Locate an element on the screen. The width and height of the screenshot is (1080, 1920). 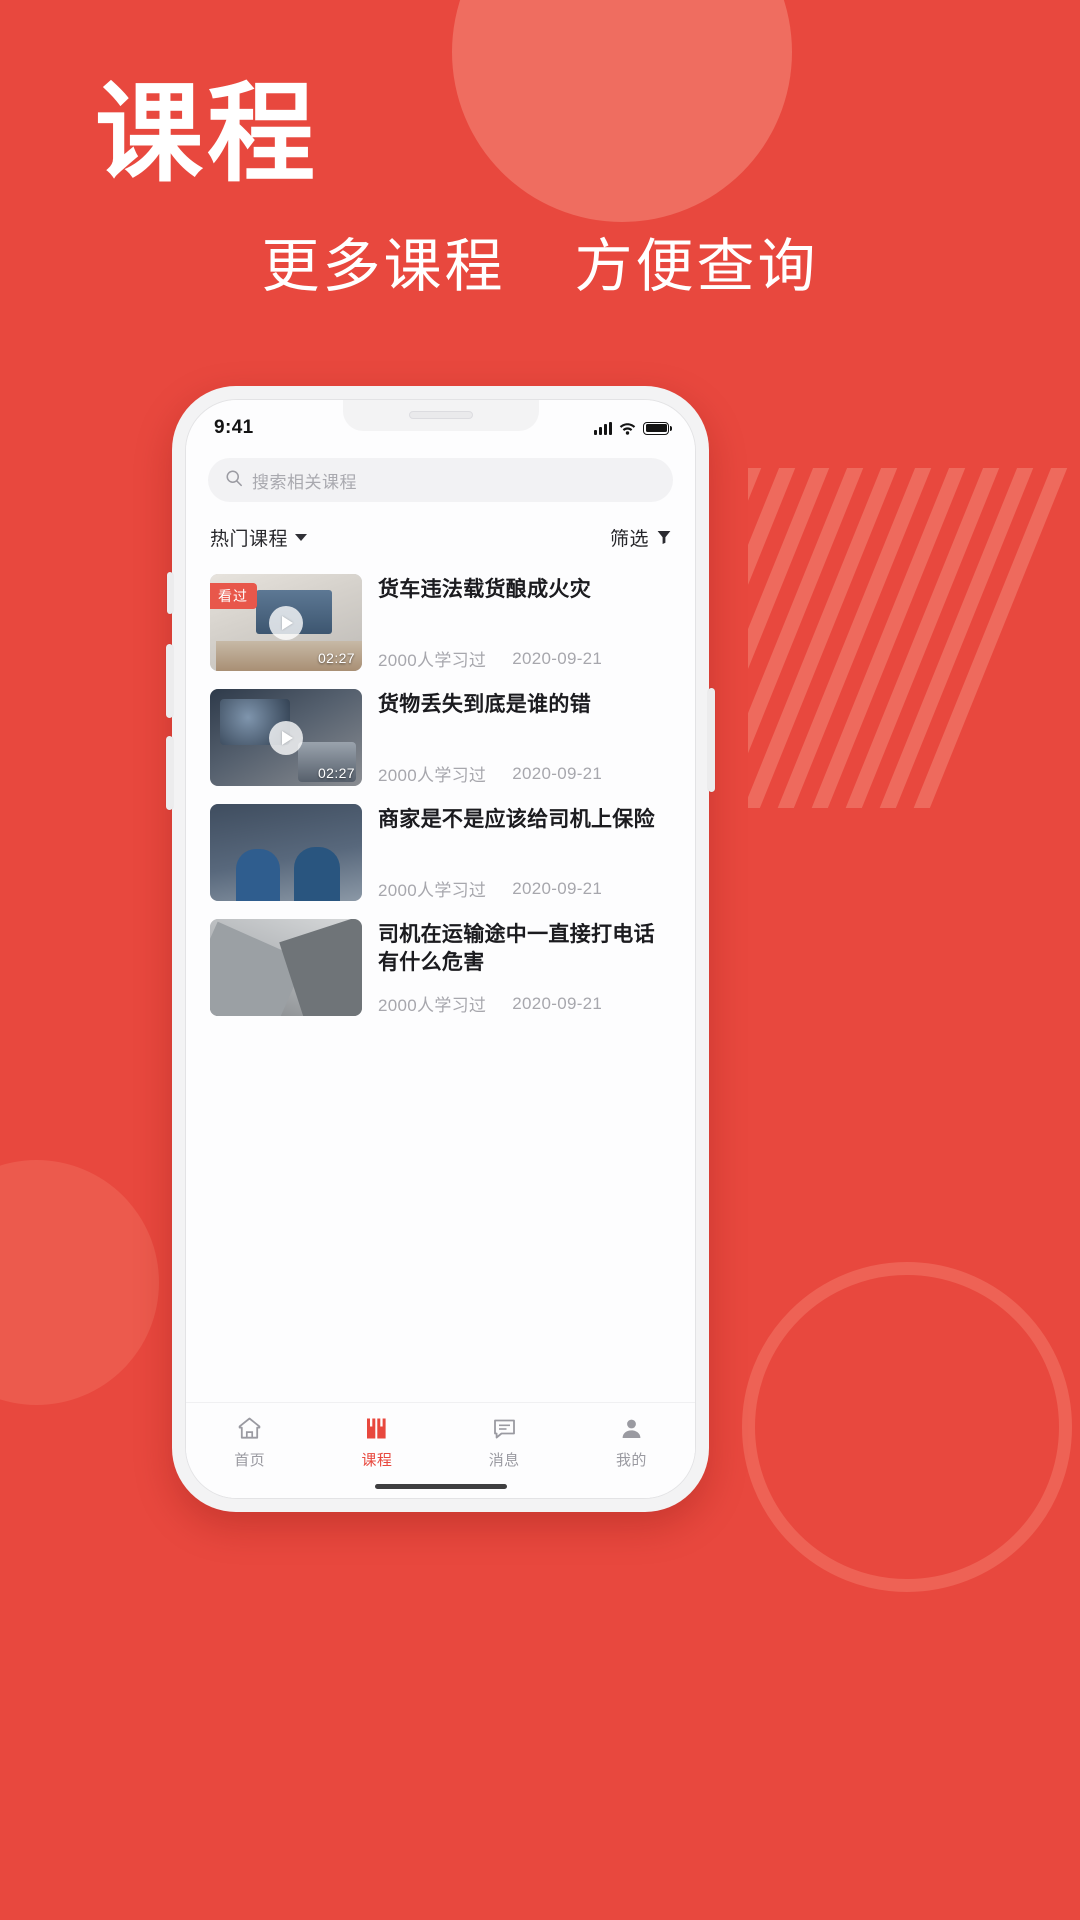
book-icon is located at coordinates (376, 1428).